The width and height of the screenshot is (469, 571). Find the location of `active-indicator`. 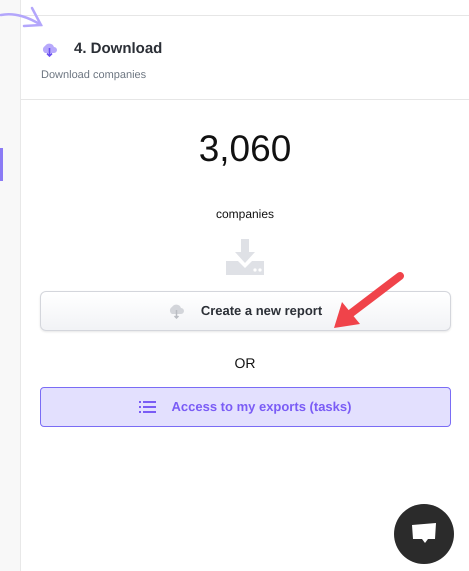

active-indicator is located at coordinates (1, 164).